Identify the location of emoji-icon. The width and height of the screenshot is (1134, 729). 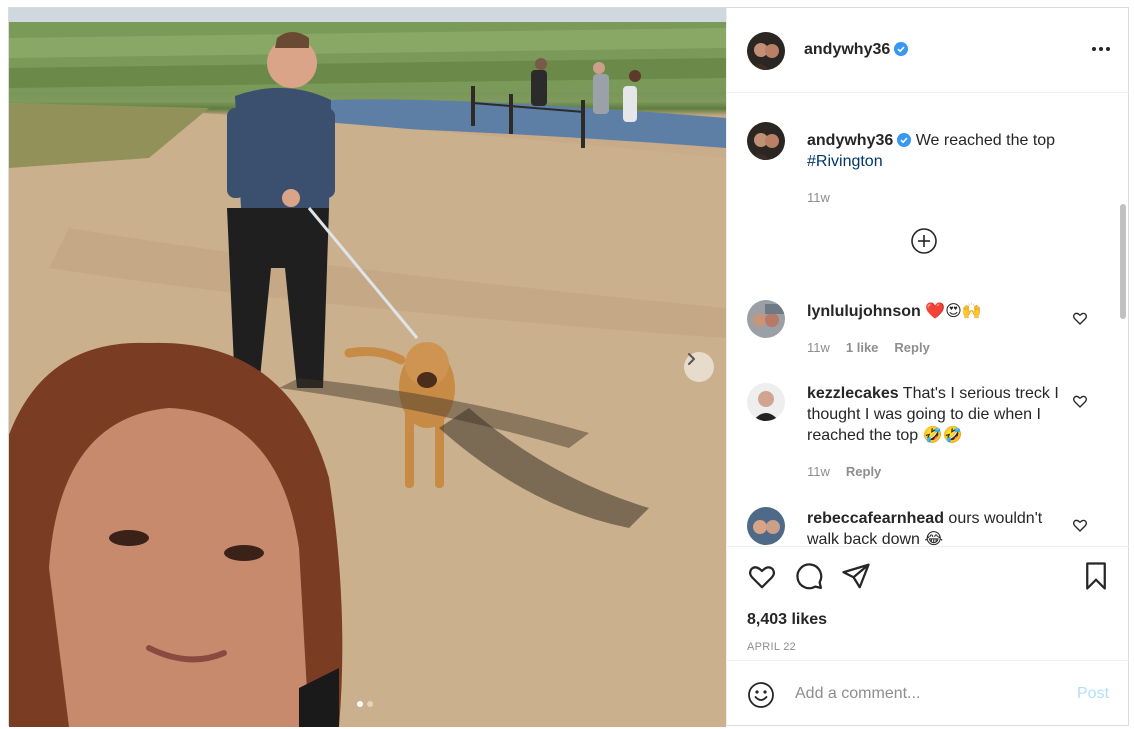
(761, 695).